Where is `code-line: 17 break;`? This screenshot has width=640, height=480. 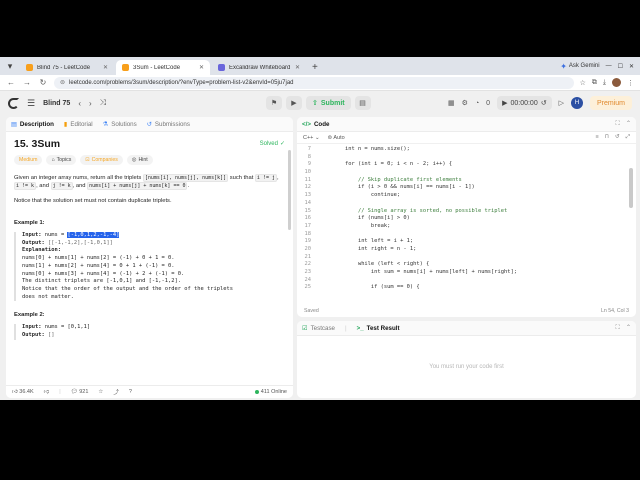 code-line: 17 break; is located at coordinates (466, 227).